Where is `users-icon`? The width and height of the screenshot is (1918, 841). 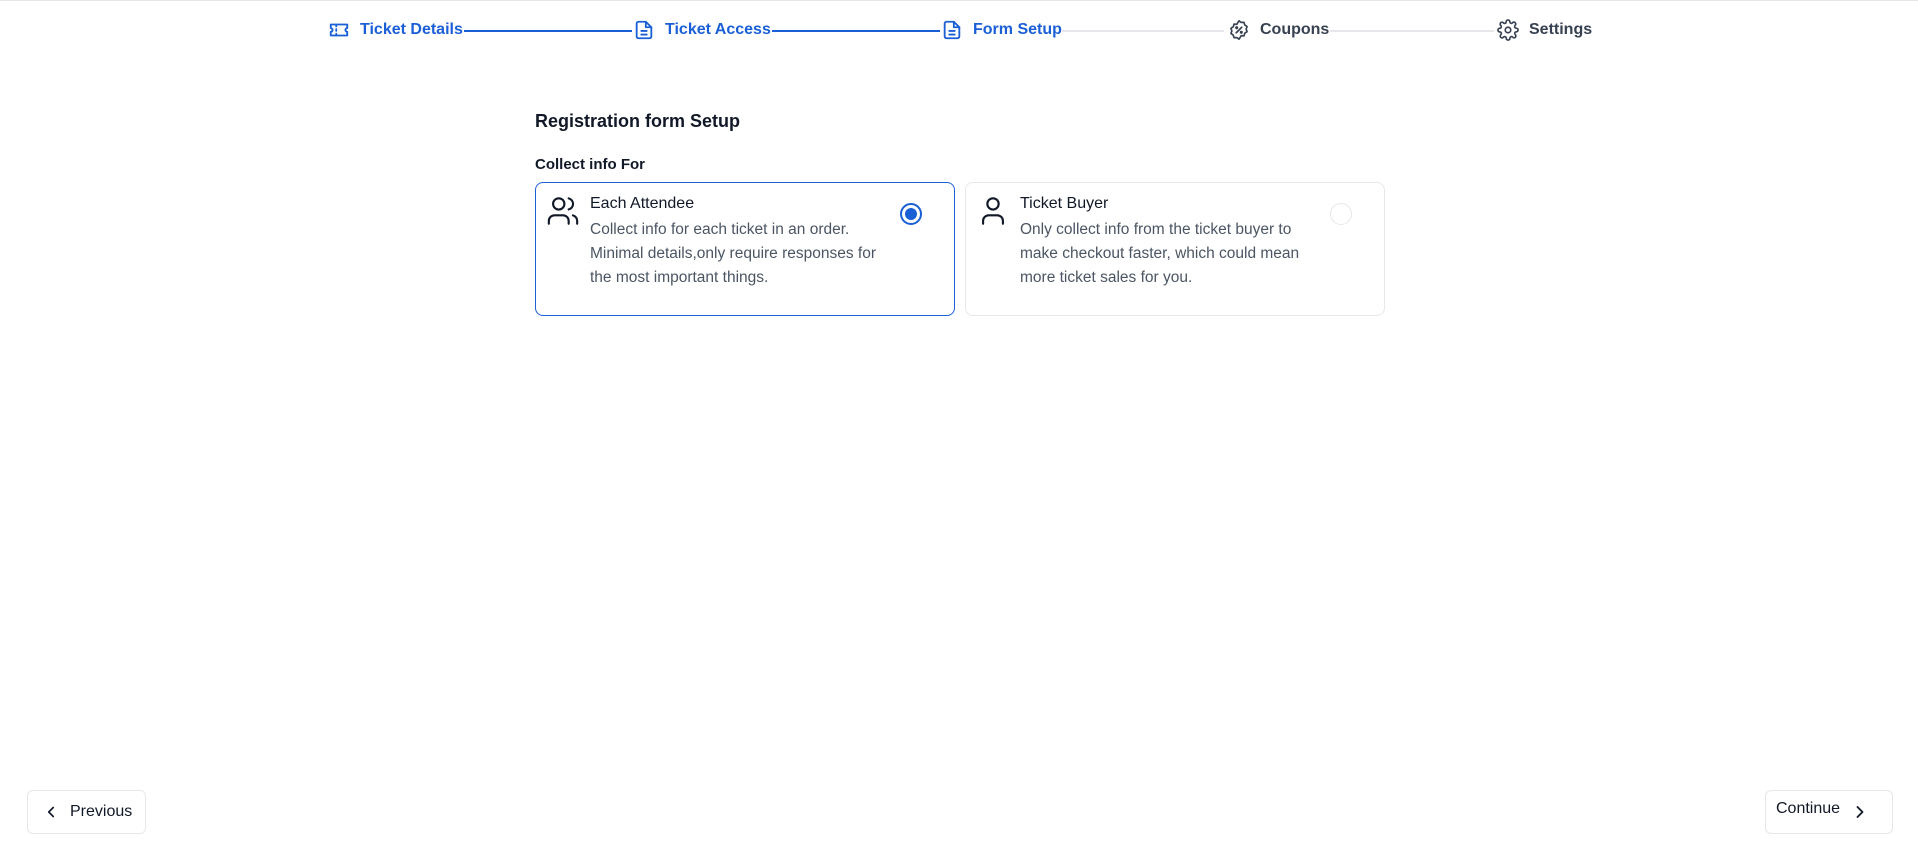
users-icon is located at coordinates (563, 211).